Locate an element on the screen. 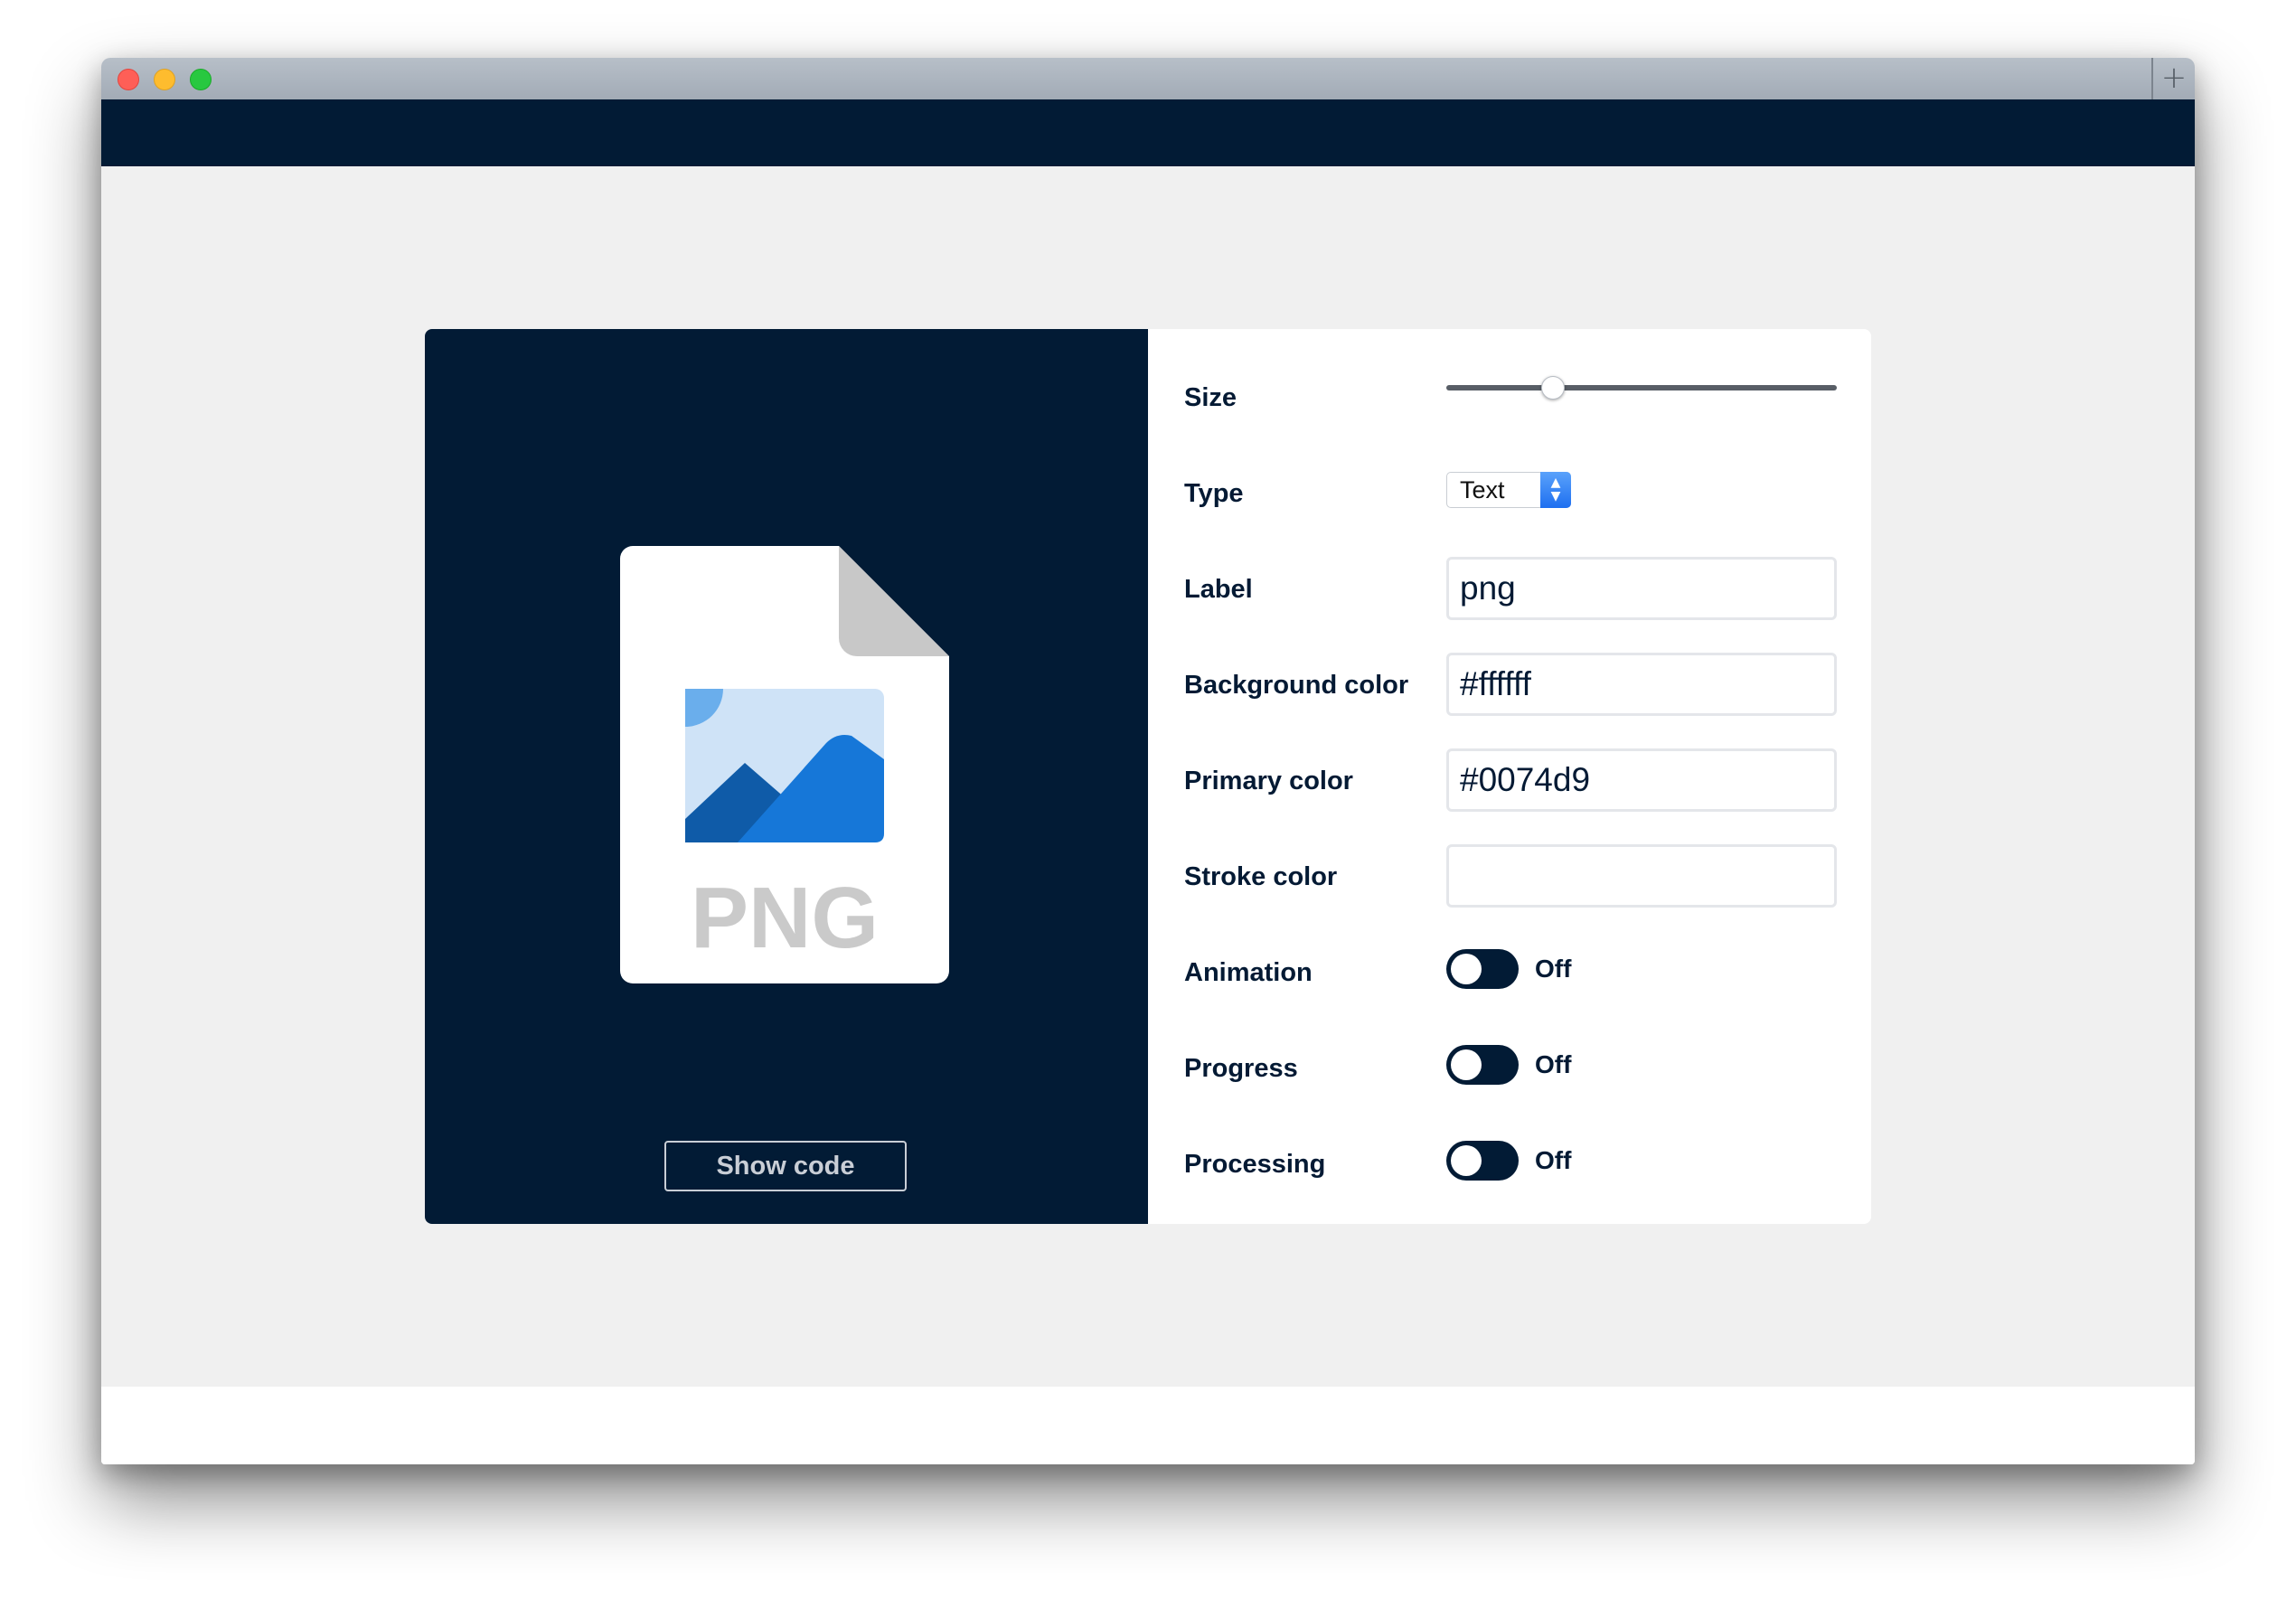 The width and height of the screenshot is (2296, 1609). processing-toggle-knob is located at coordinates (1466, 1160).